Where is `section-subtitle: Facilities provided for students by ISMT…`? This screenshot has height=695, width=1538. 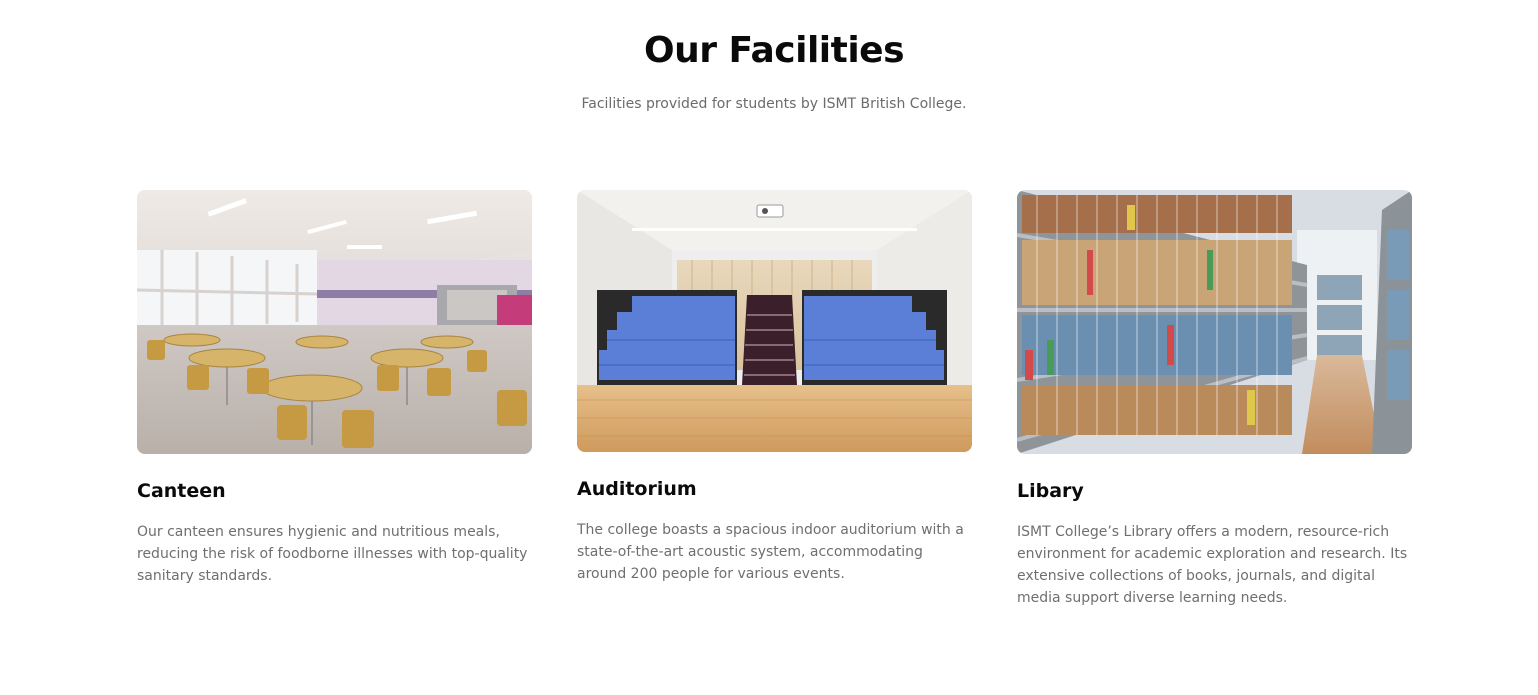 section-subtitle: Facilities provided for students by ISMT… is located at coordinates (774, 104).